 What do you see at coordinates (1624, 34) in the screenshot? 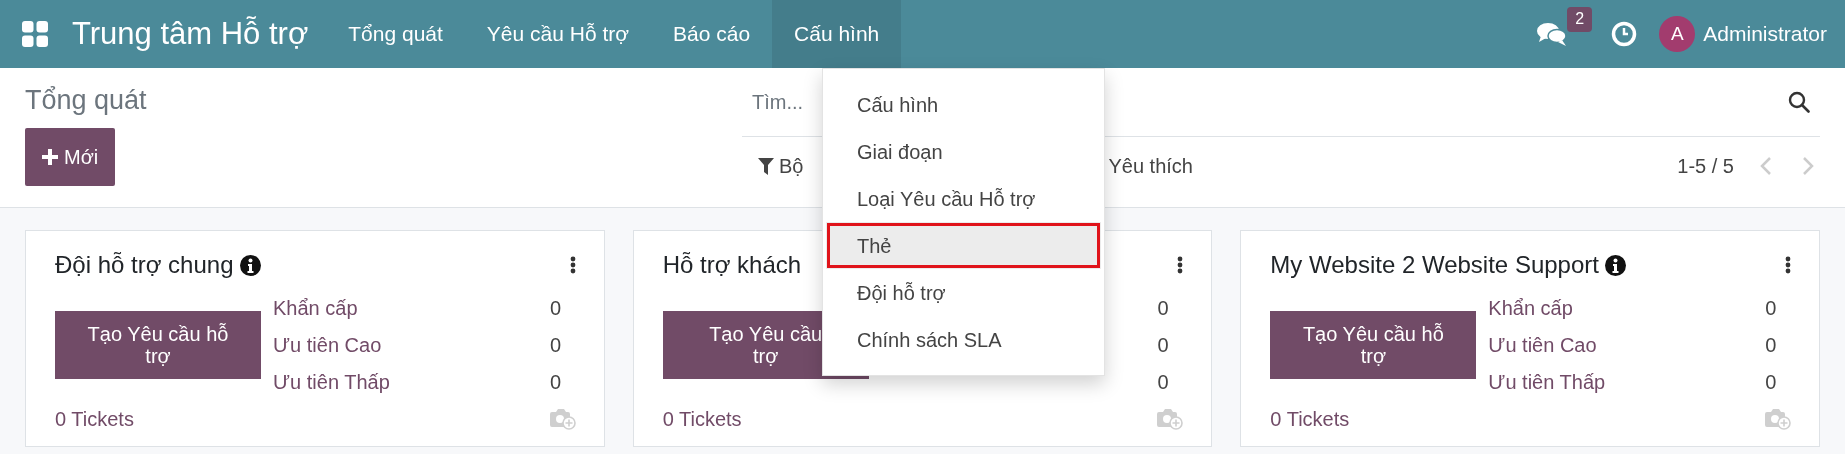
I see `clock-icon` at bounding box center [1624, 34].